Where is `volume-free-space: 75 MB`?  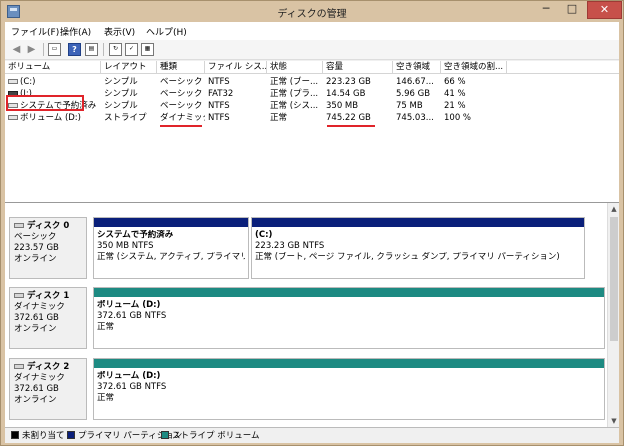
volume-free-space: 75 MB is located at coordinates (409, 106).